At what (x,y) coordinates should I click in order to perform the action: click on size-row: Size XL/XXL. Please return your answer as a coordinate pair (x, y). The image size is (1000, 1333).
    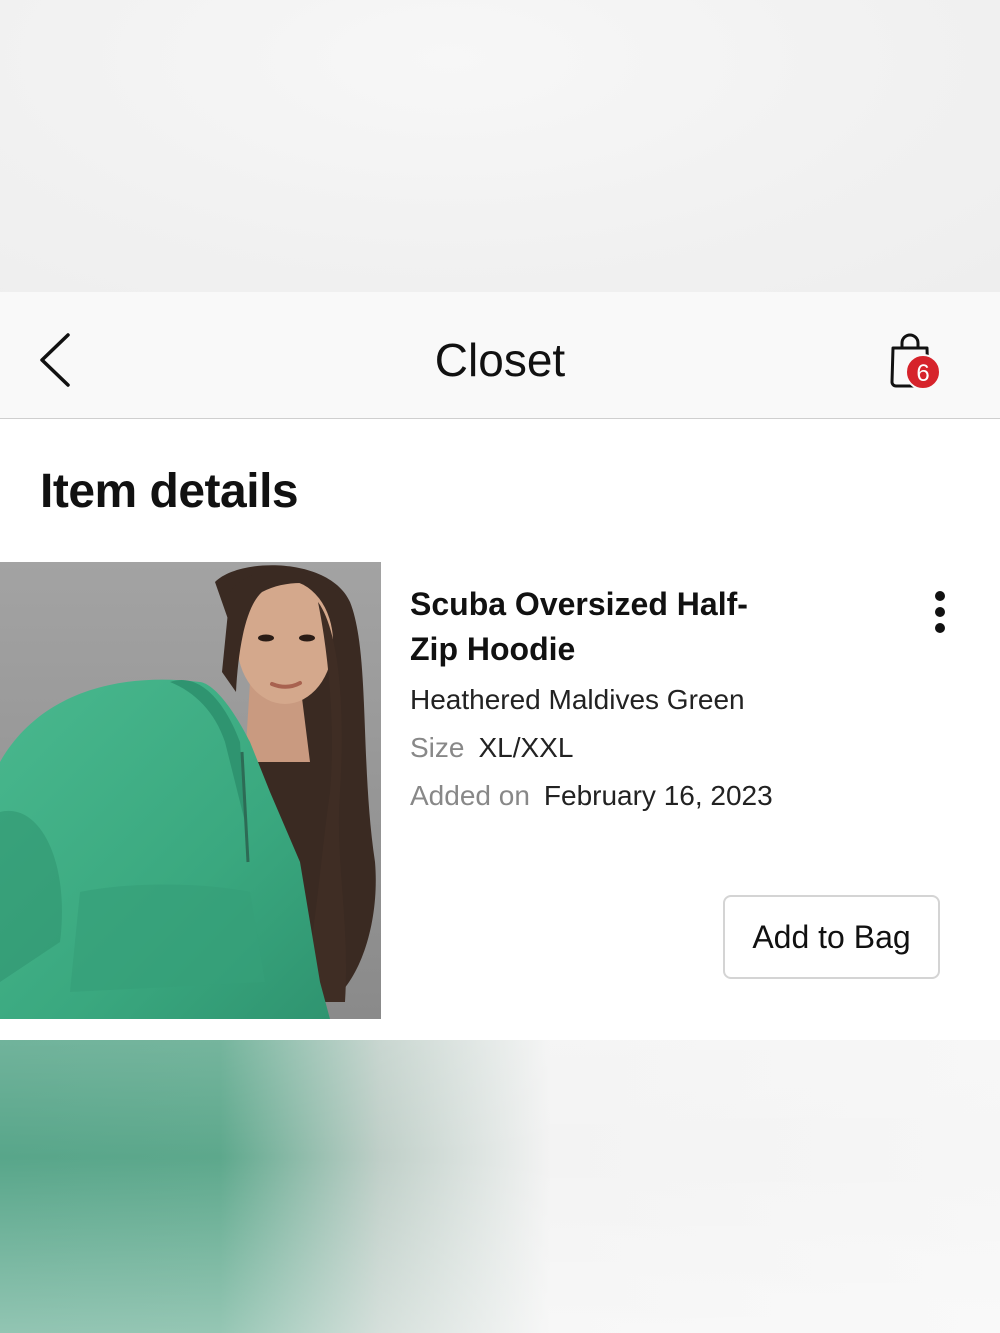
    Looking at the image, I should click on (491, 748).